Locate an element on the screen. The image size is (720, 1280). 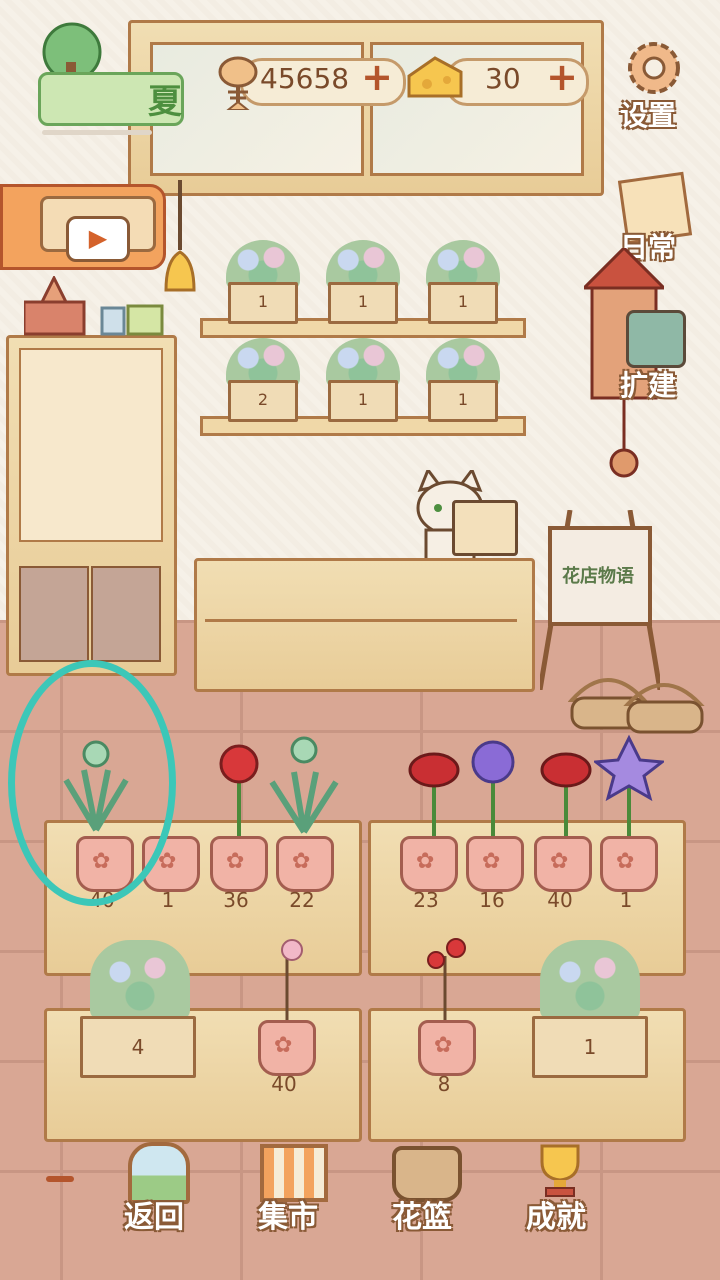
pot-count: 8 is located at coordinates (444, 1084).